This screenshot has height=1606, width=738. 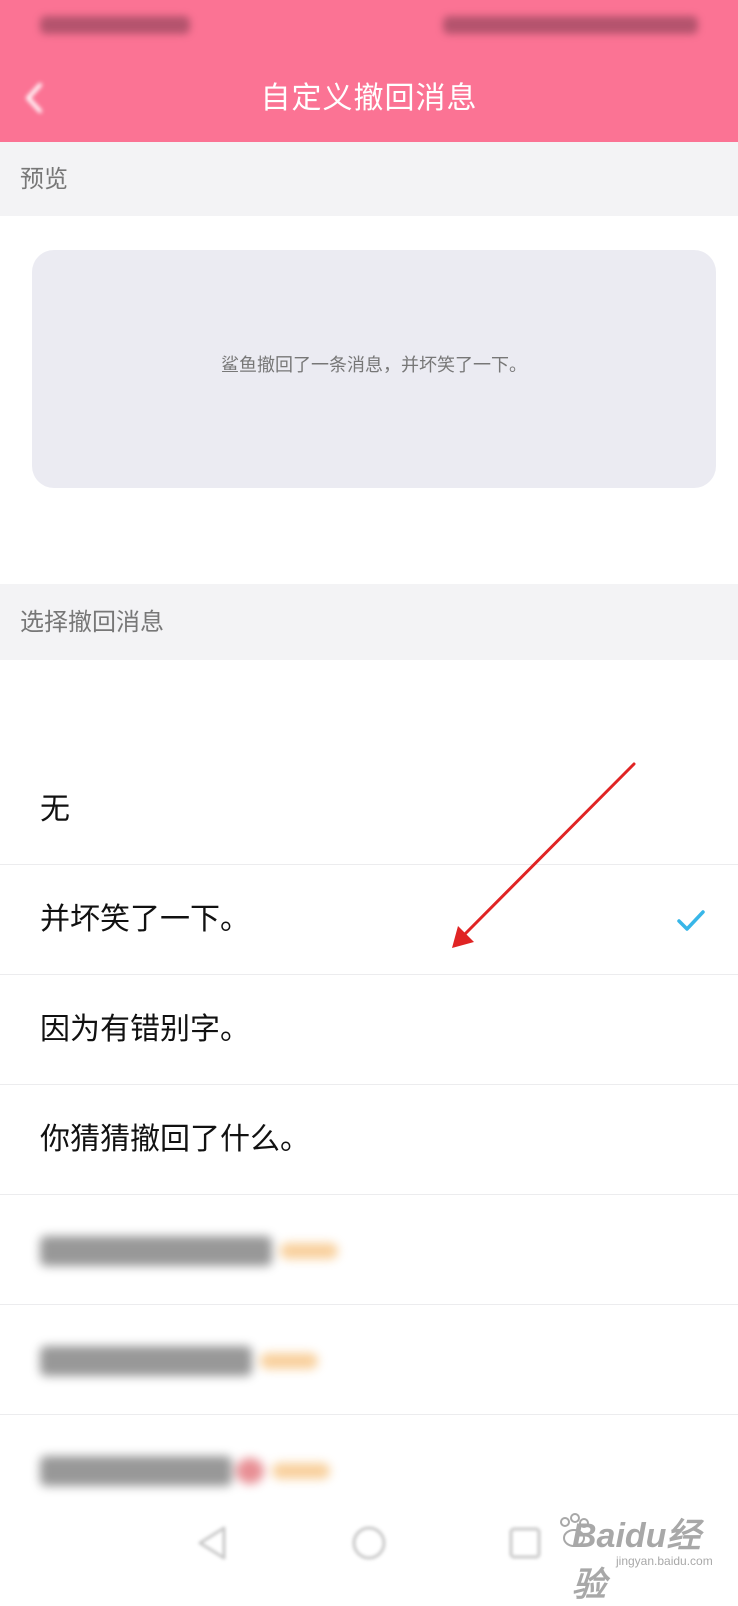 What do you see at coordinates (369, 1543) in the screenshot?
I see `home-circle-icon` at bounding box center [369, 1543].